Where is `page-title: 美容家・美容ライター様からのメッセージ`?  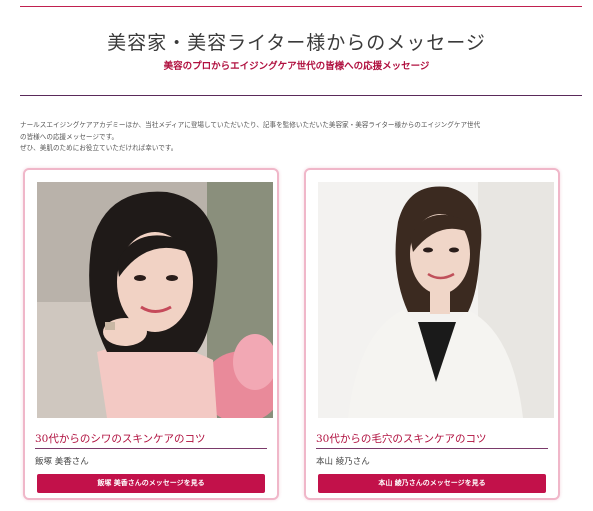
page-title: 美容家・美容ライター様からのメッセージ is located at coordinates (296, 43).